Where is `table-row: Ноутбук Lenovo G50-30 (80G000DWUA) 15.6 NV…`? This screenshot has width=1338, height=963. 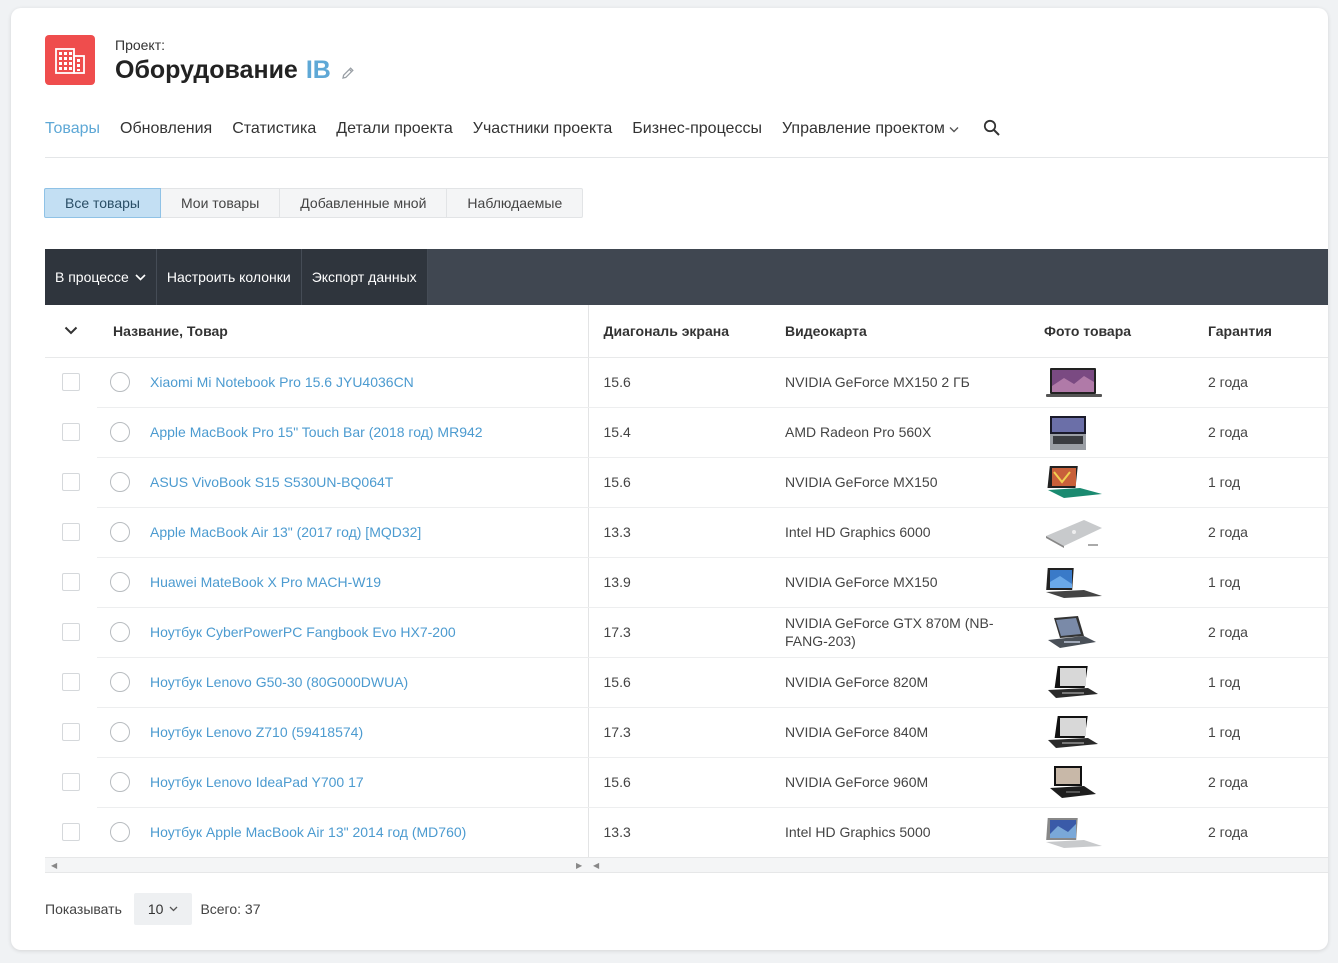 table-row: Ноутбук Lenovo G50-30 (80G000DWUA) 15.6 NV… is located at coordinates (686, 682).